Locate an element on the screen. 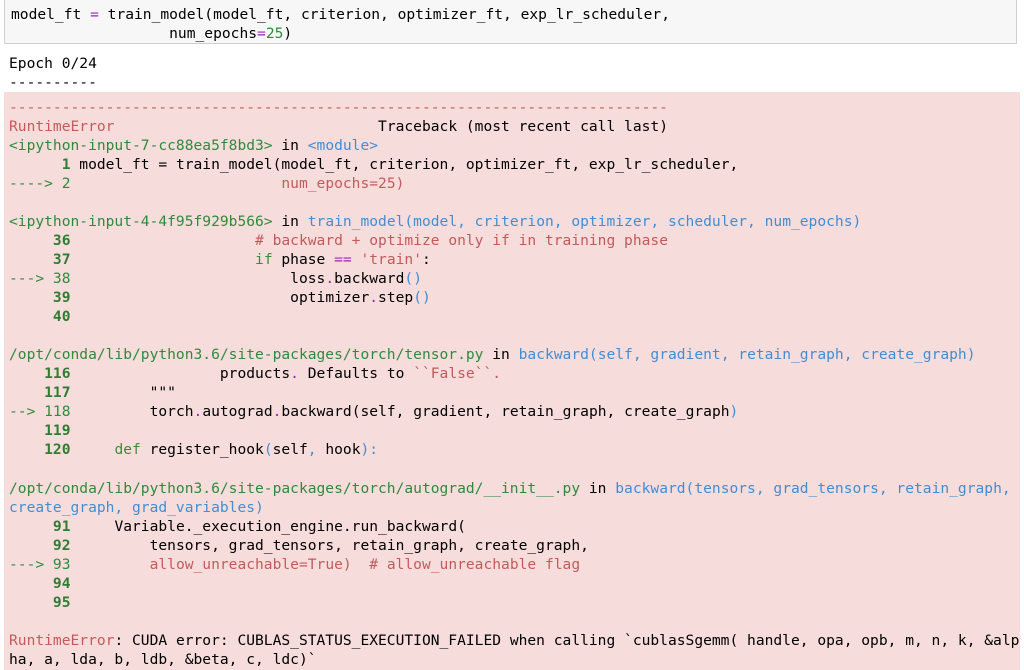  frame-line: 39 optimizer.step() is located at coordinates (220, 297).